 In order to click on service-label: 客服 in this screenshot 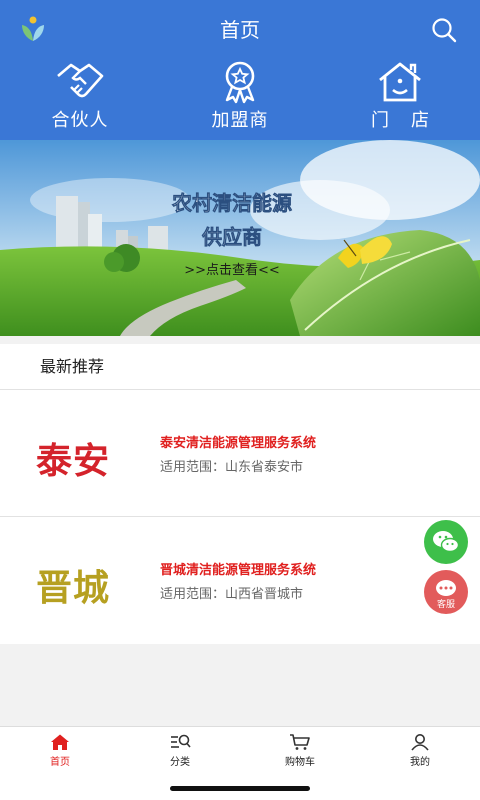, I will do `click(445, 605)`.